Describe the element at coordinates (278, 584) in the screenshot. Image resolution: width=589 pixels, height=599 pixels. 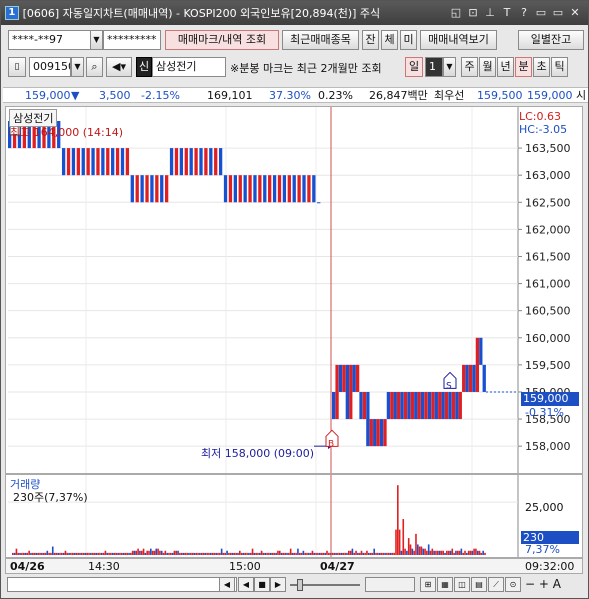
I see `scroll-right-icon: ▶` at that location.